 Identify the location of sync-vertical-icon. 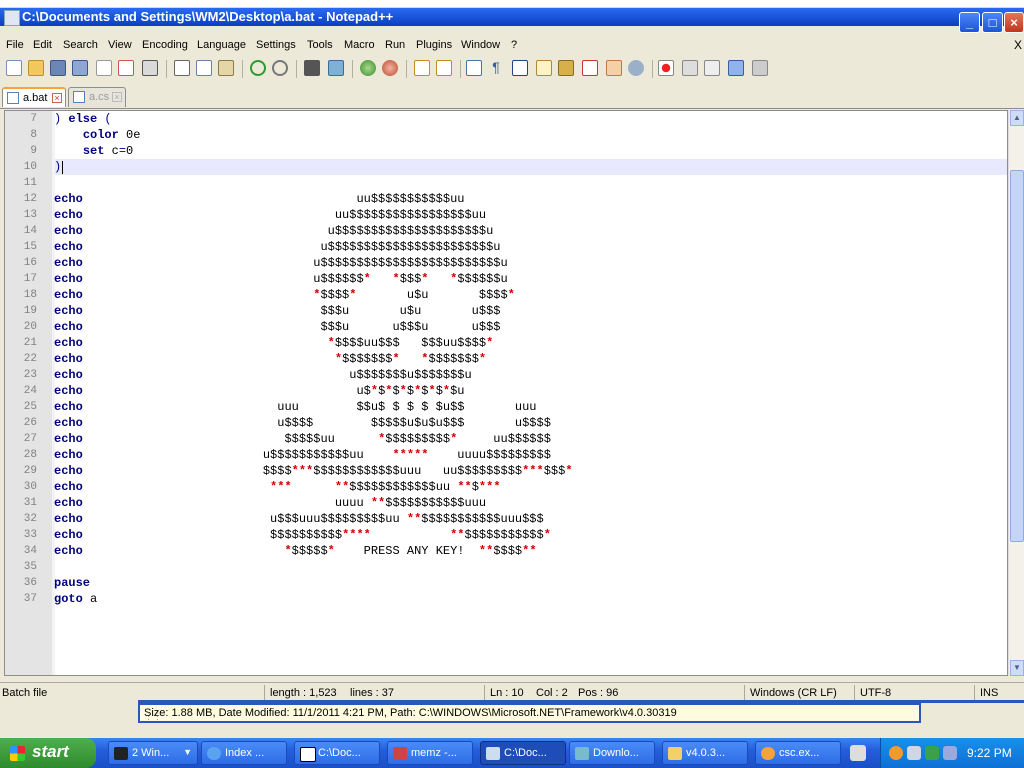
(422, 68).